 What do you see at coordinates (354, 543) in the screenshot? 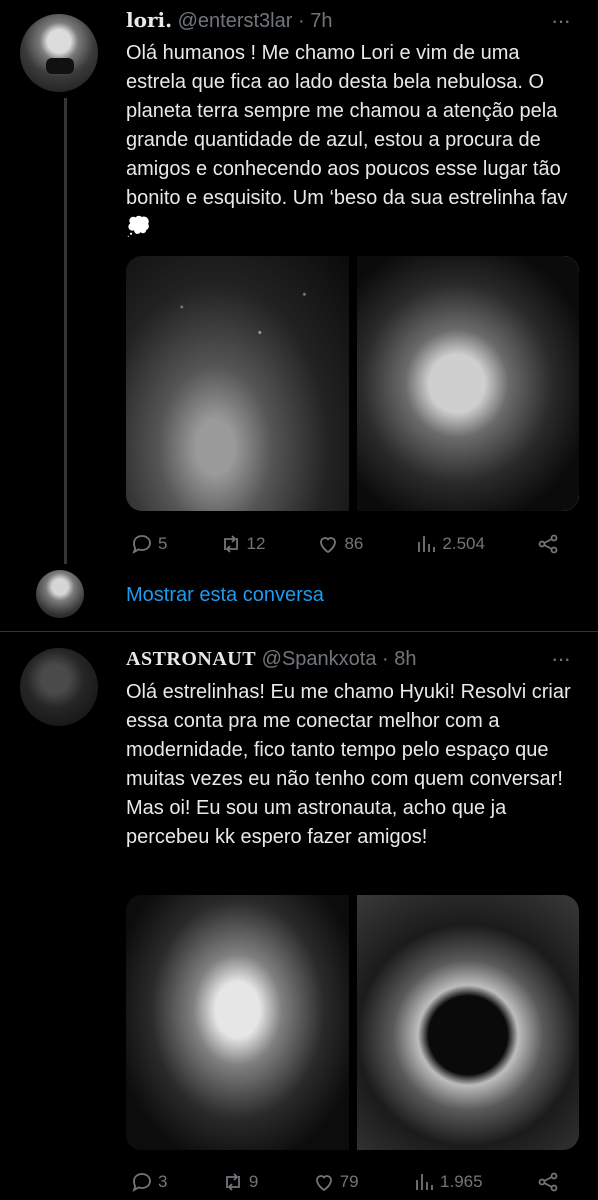
I see `like-count: 86` at bounding box center [354, 543].